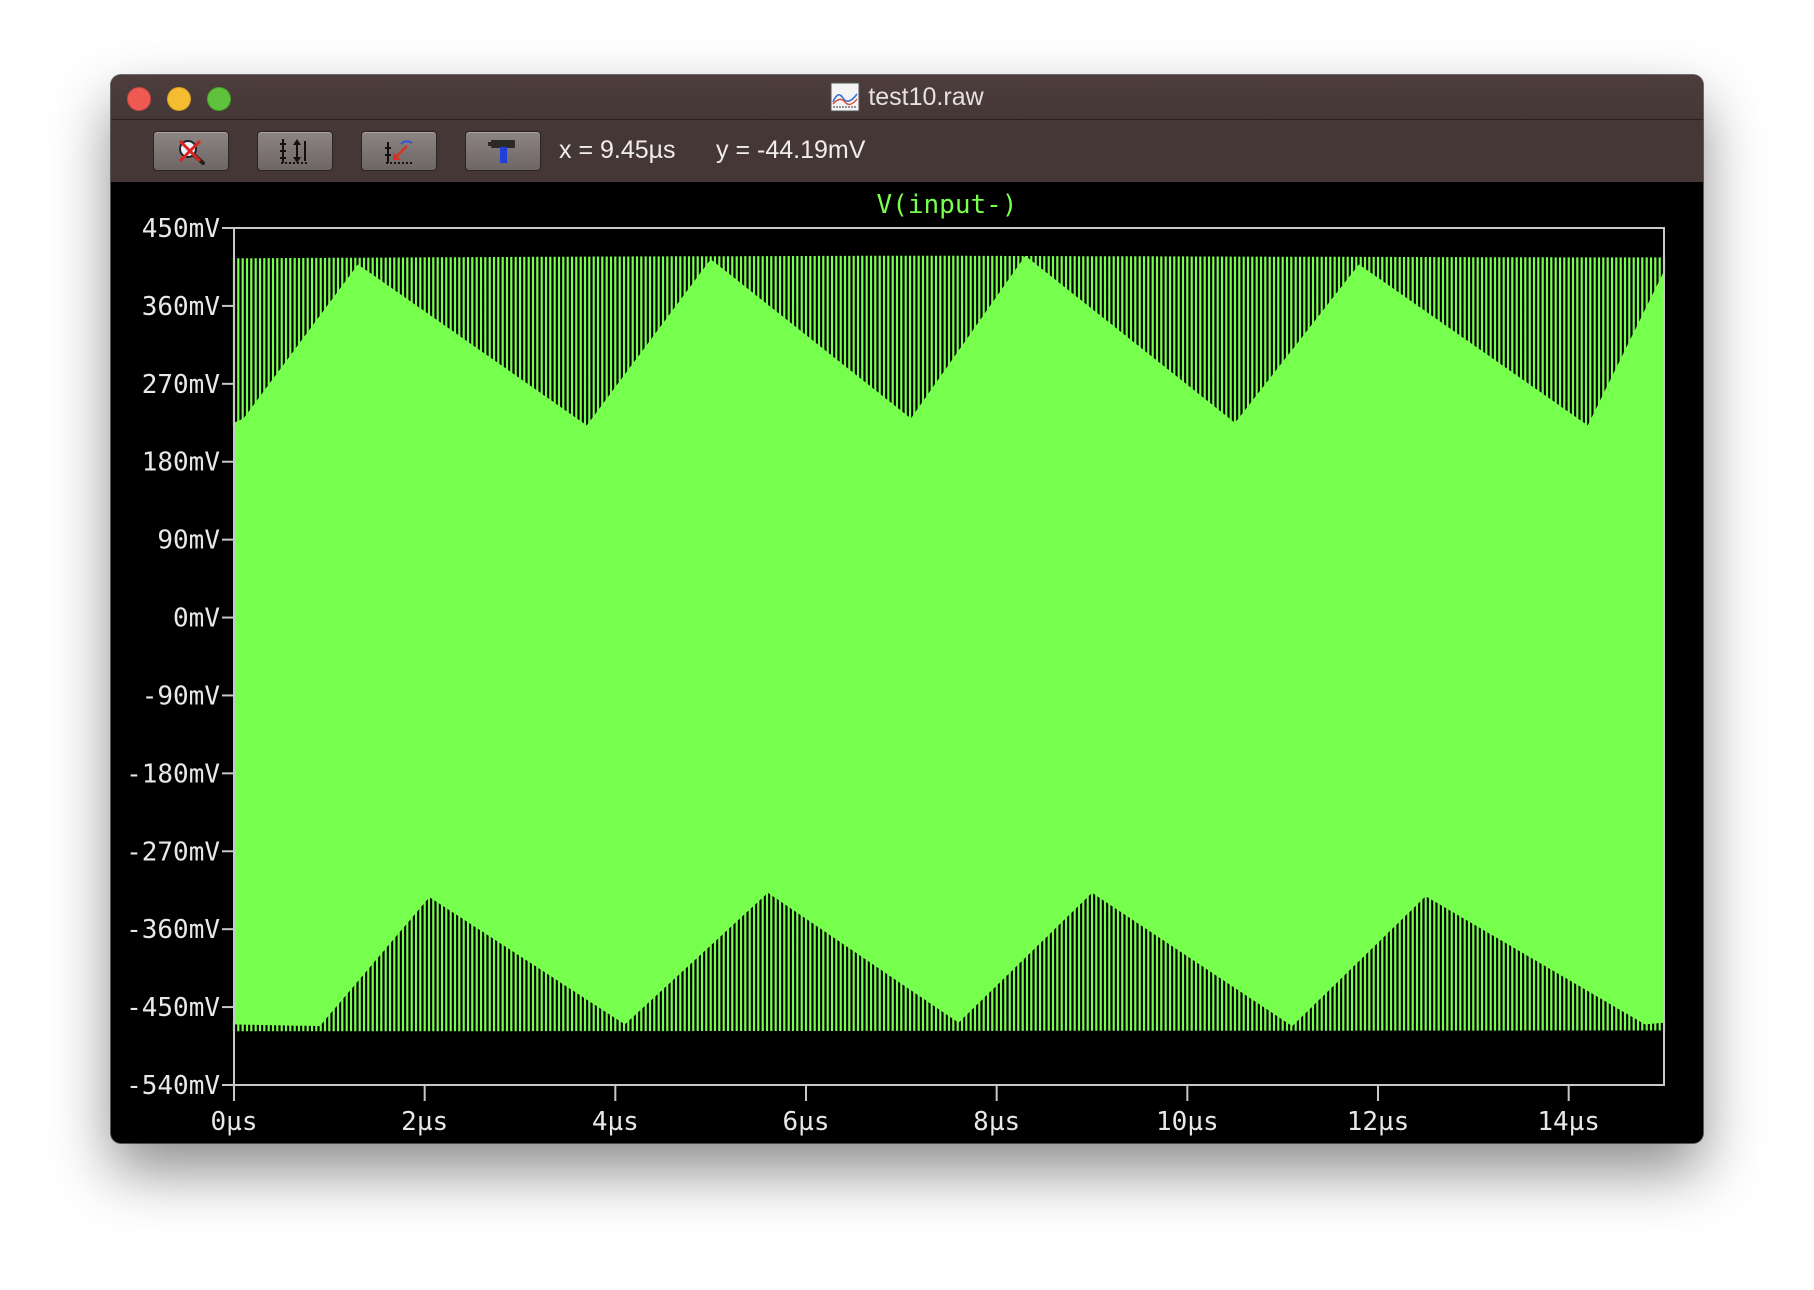  Describe the element at coordinates (615, 1122) in the screenshot. I see `x-tick-label: 4µs` at that location.